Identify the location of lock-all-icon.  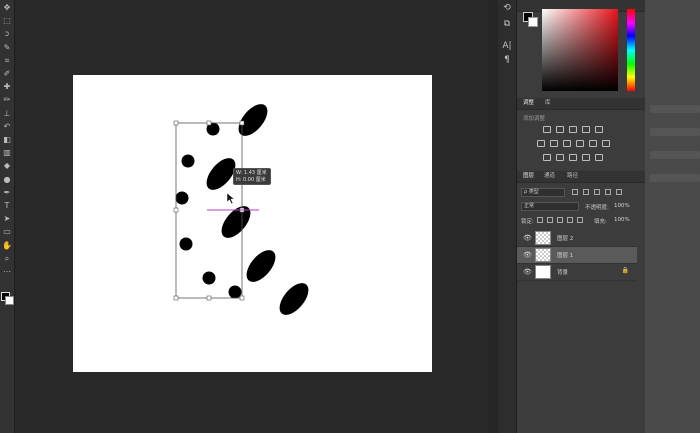
(580, 220).